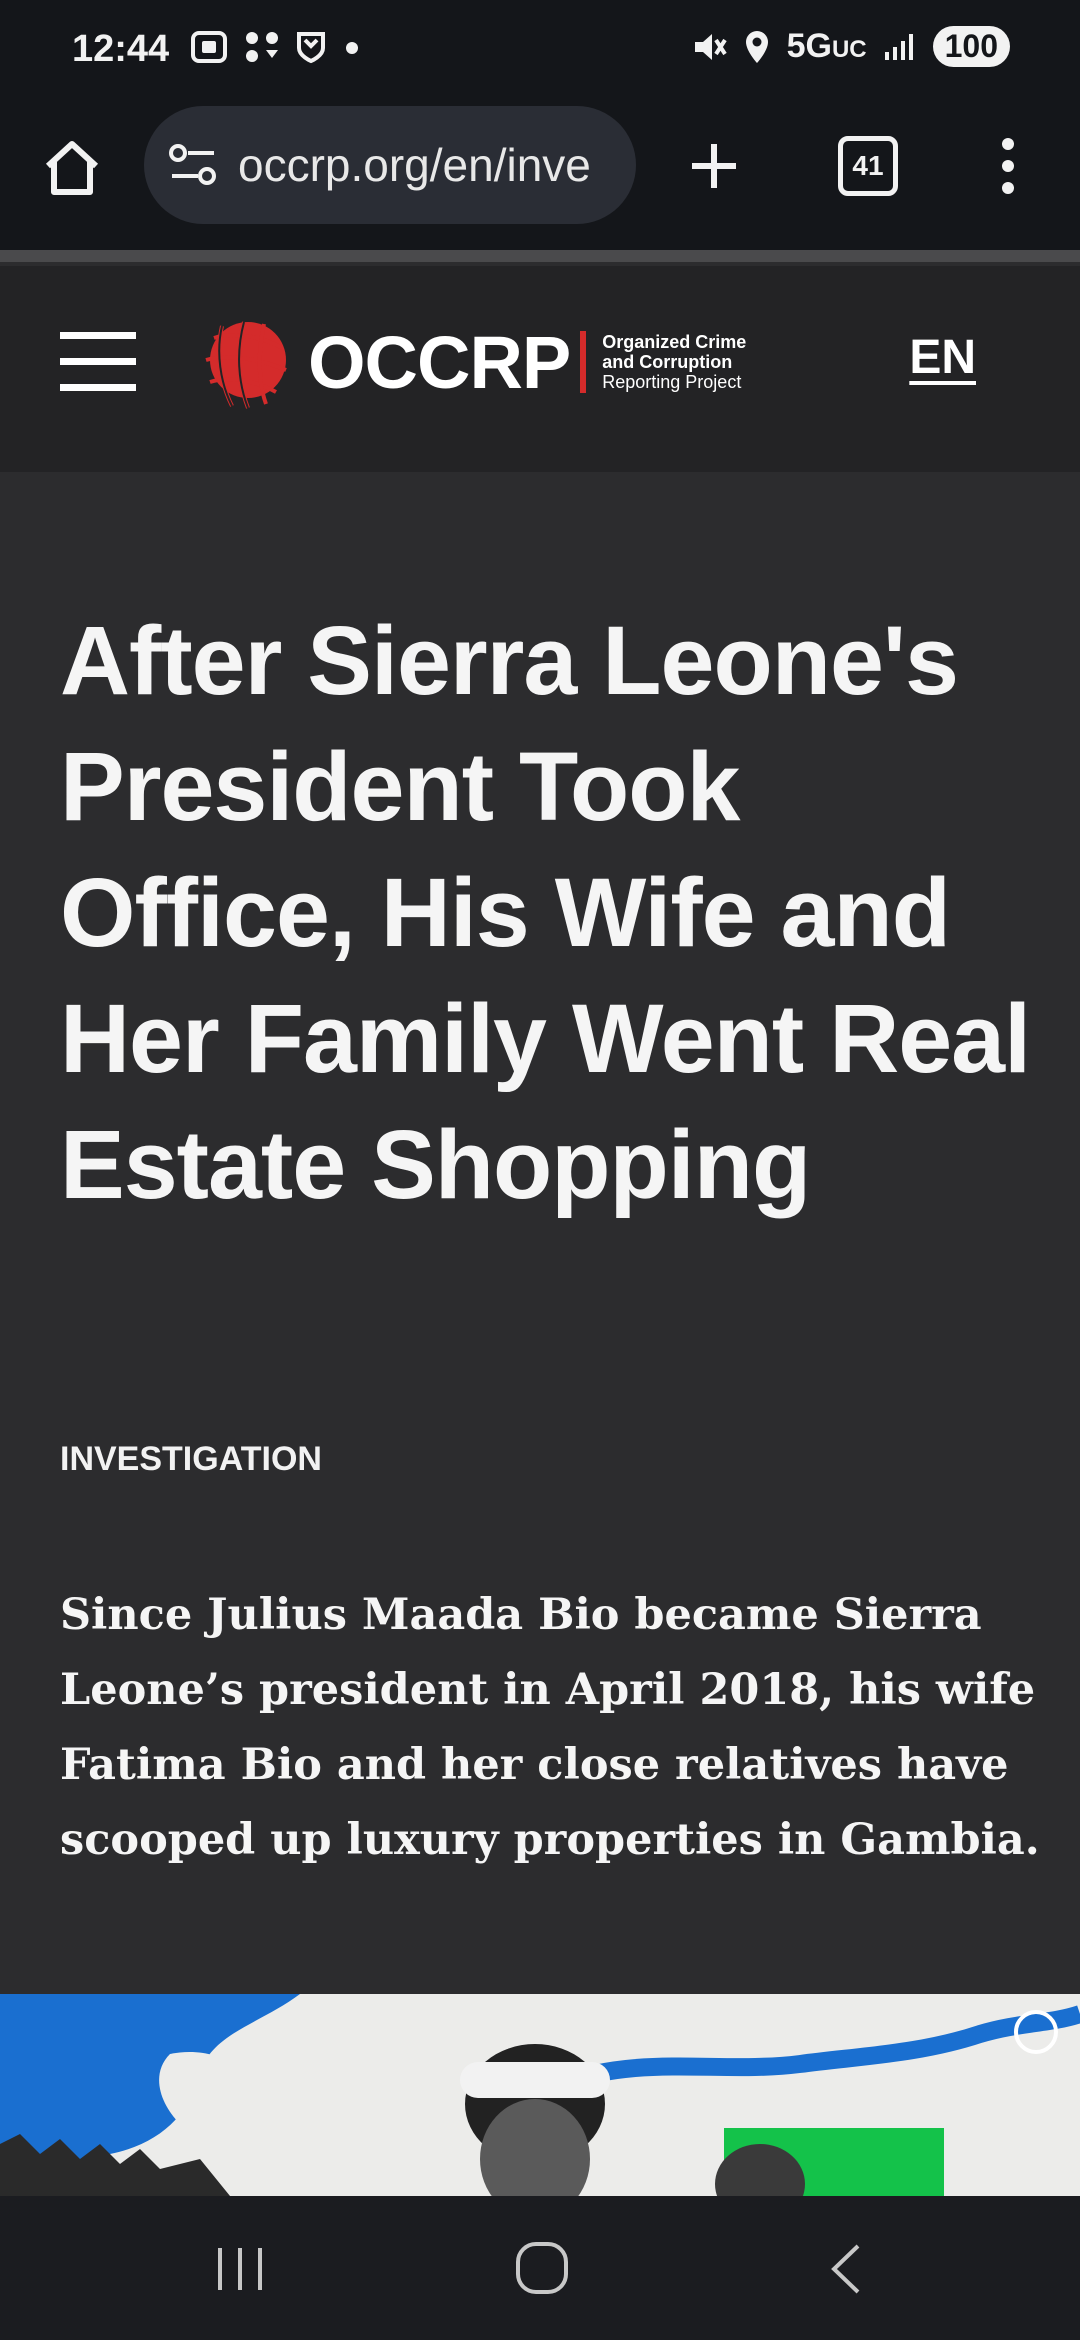 The height and width of the screenshot is (2340, 1080). I want to click on home-icon, so click(72, 168).